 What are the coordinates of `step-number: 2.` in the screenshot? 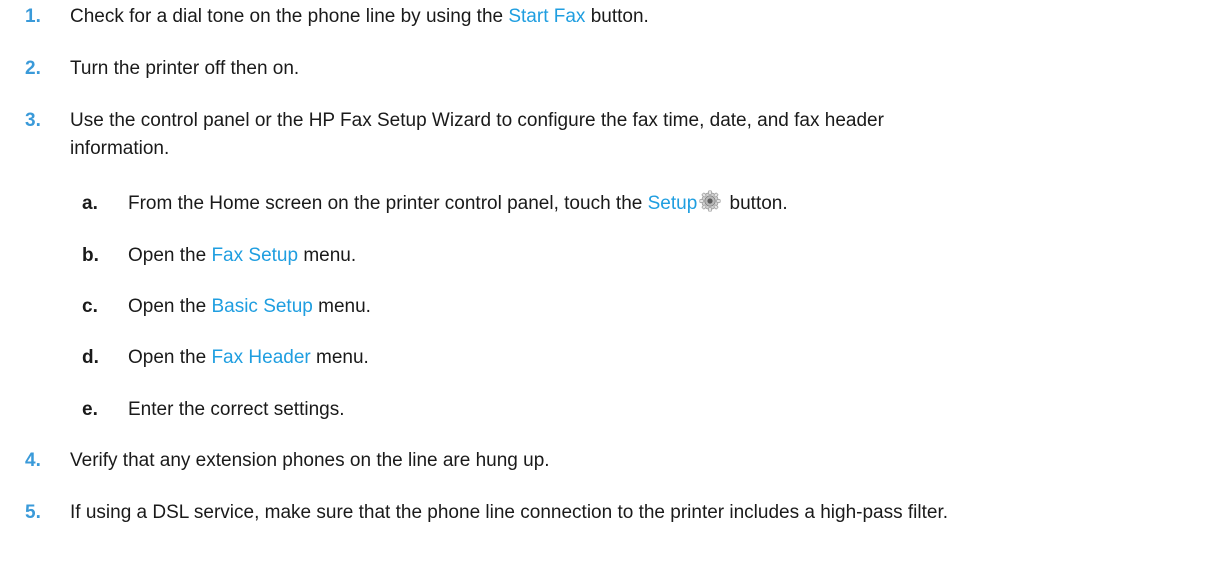 It's located at (33, 68).